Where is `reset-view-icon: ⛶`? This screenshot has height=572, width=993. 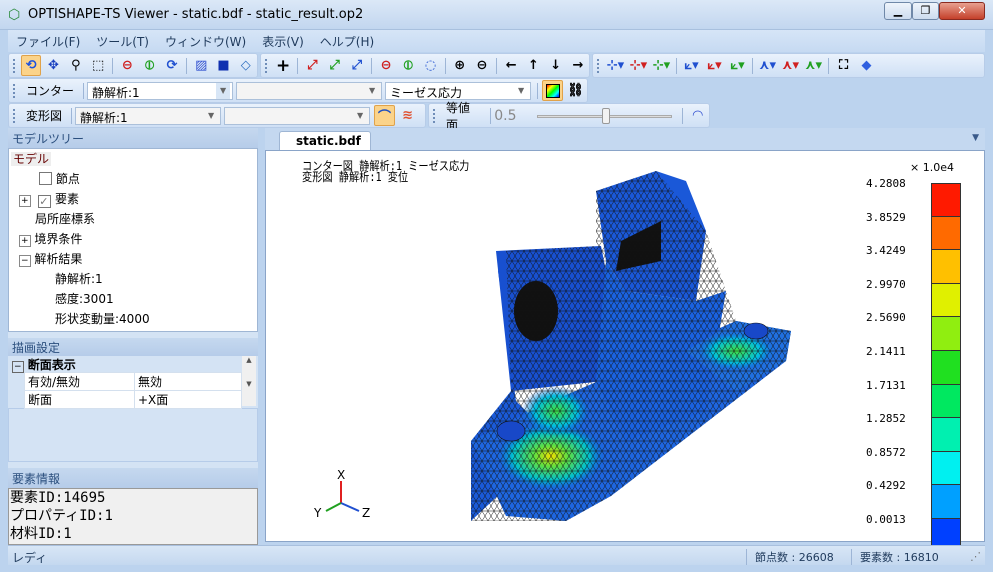
reset-view-icon: ⛶ is located at coordinates (843, 65).